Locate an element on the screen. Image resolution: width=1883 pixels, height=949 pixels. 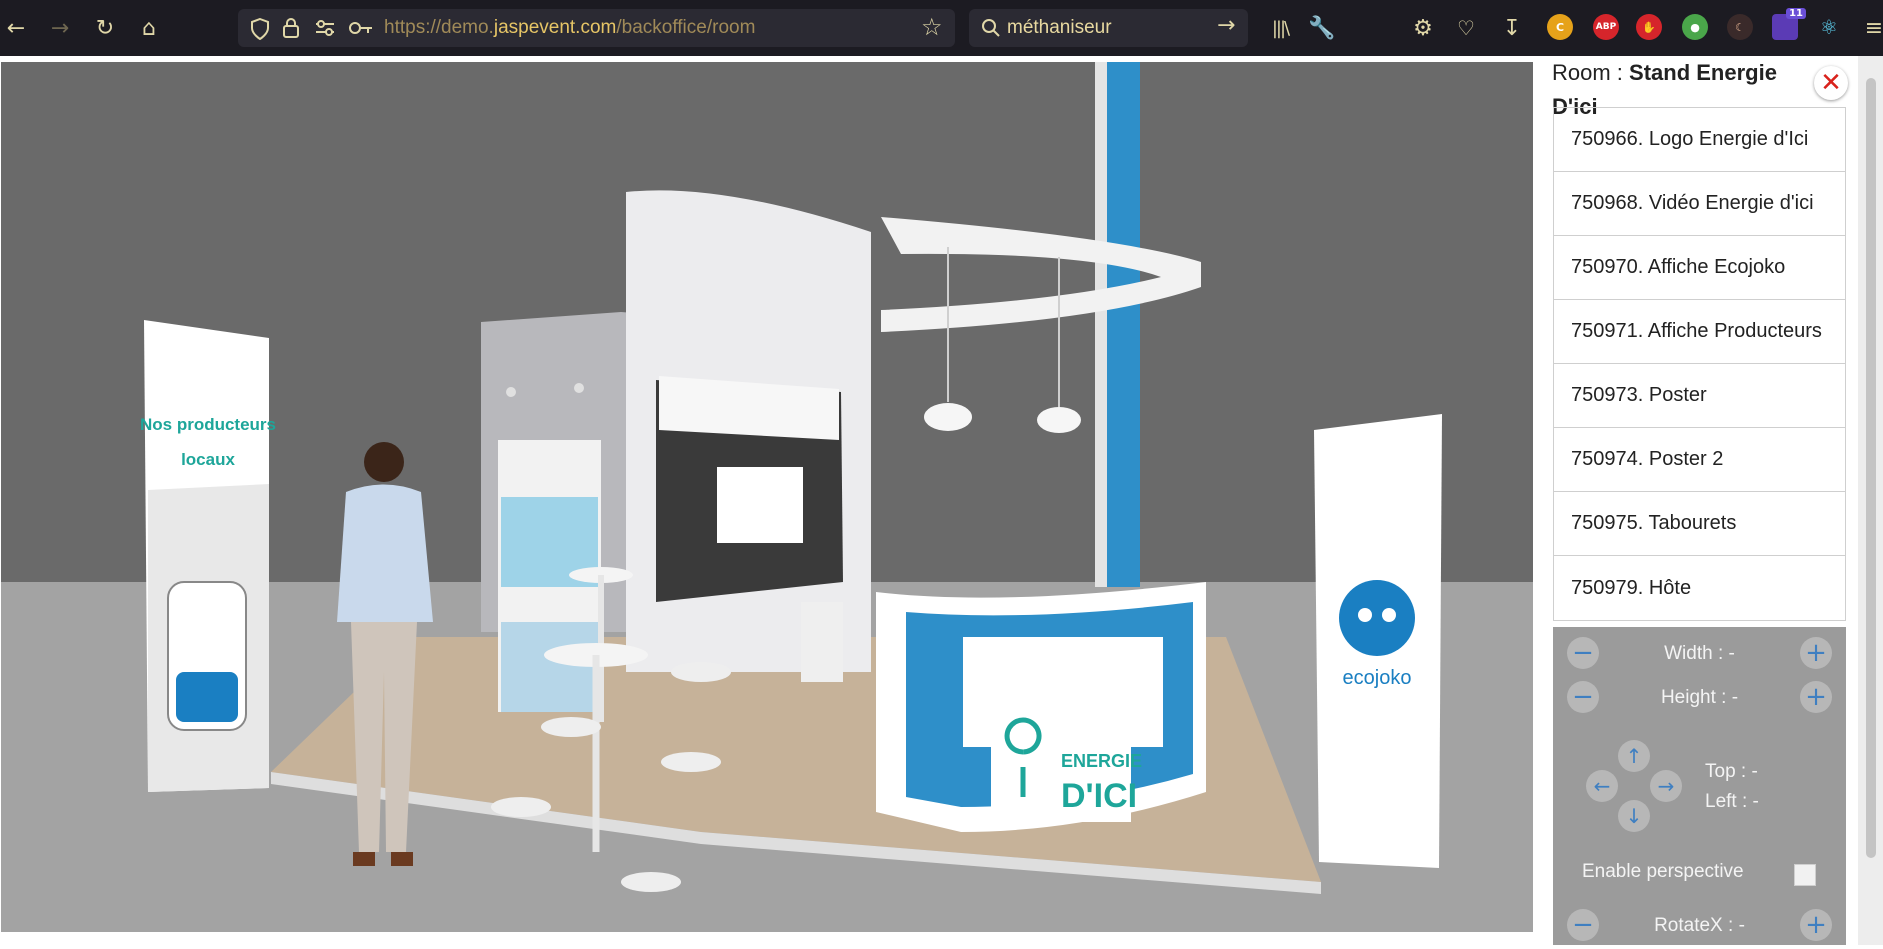
room-label: Room : is located at coordinates (1591, 72).